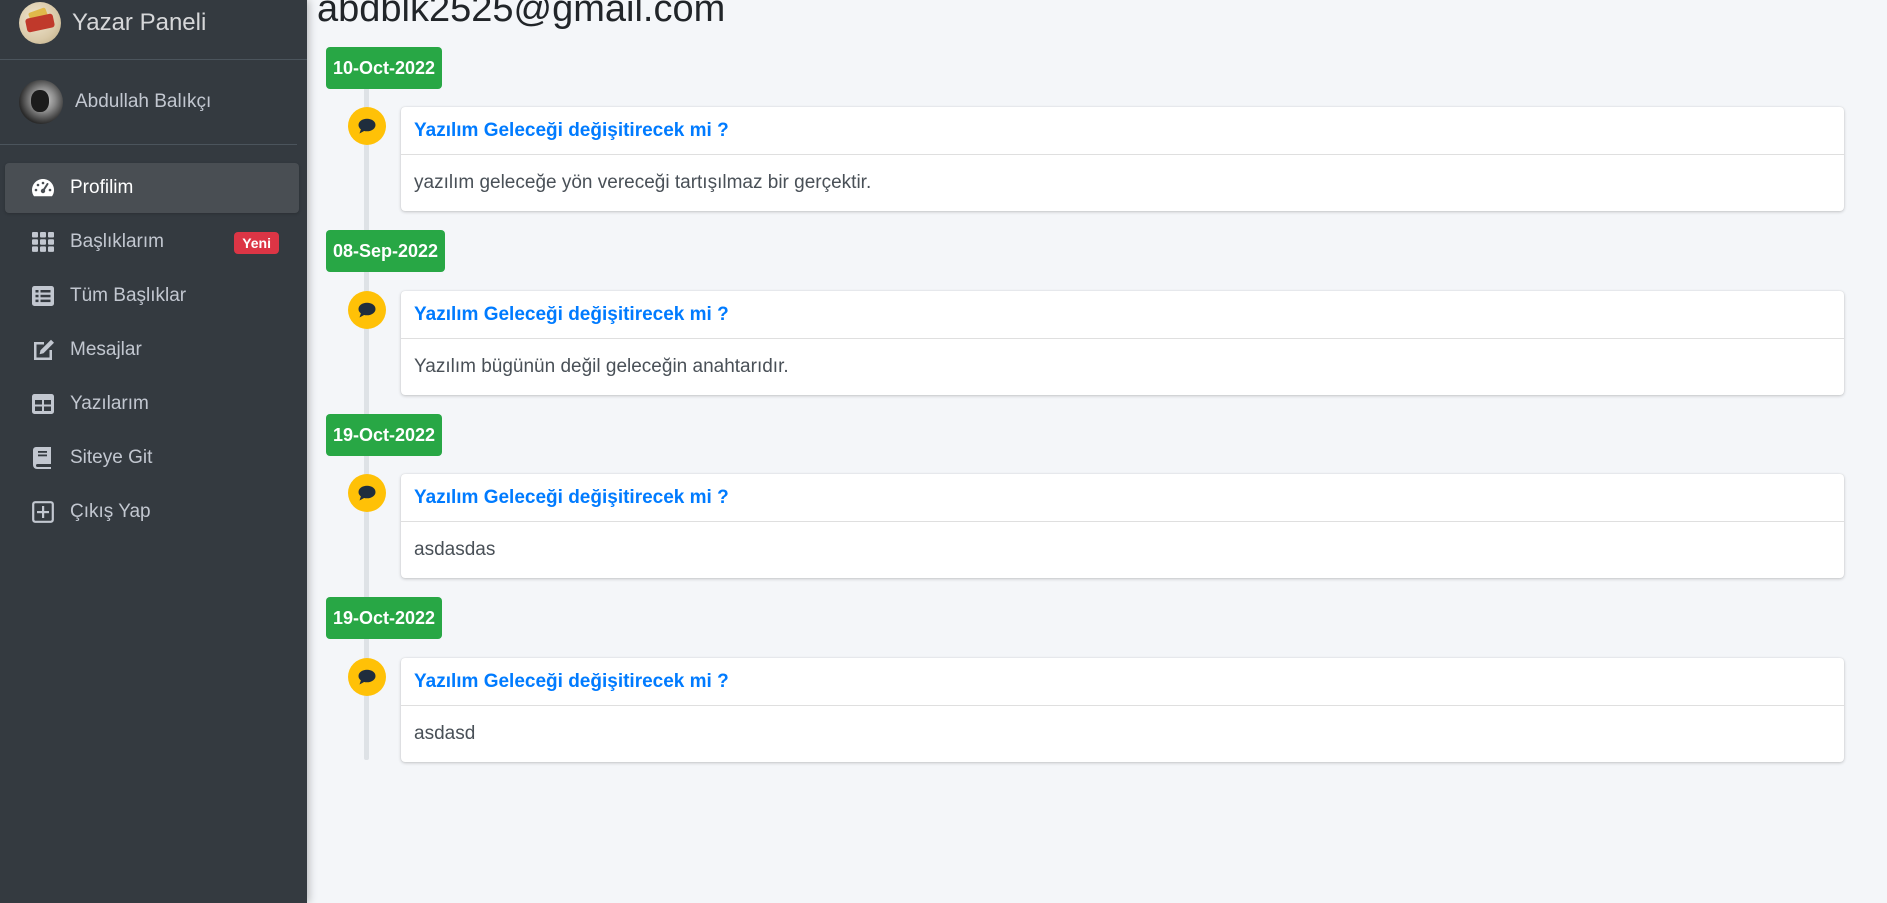 This screenshot has width=1887, height=903. Describe the element at coordinates (102, 187) in the screenshot. I see `sidebar-item-label: Profilim` at that location.